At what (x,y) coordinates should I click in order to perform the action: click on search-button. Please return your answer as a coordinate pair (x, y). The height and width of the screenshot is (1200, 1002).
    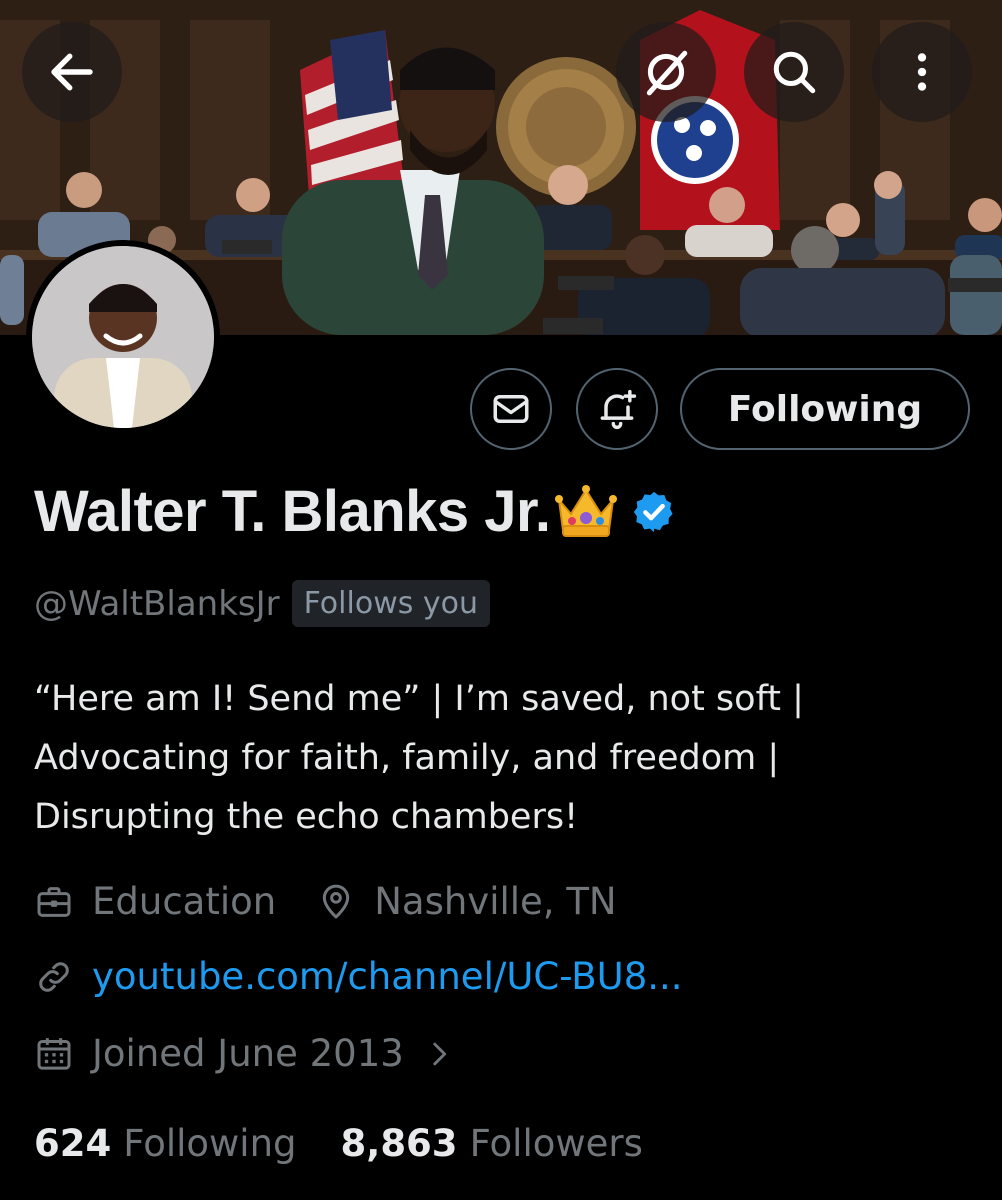
    Looking at the image, I should click on (794, 72).